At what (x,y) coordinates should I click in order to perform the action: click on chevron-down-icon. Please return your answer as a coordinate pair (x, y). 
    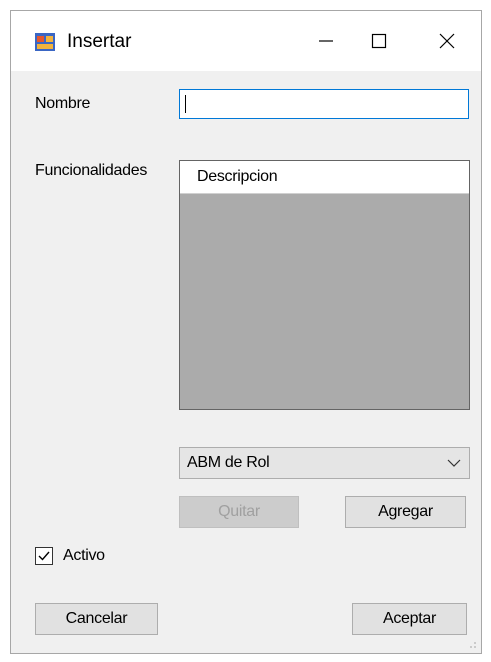
    Looking at the image, I should click on (454, 463).